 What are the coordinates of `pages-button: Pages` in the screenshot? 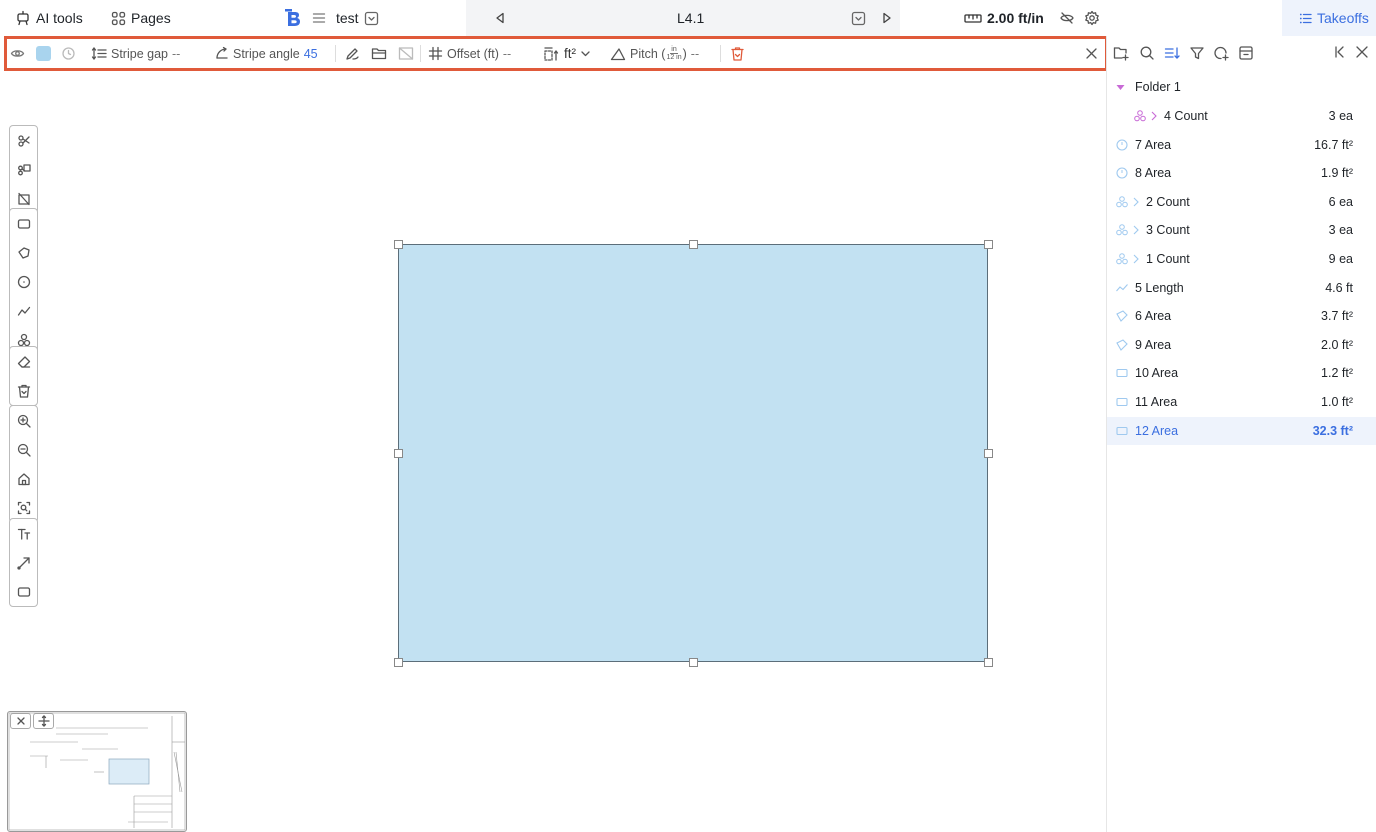 It's located at (141, 18).